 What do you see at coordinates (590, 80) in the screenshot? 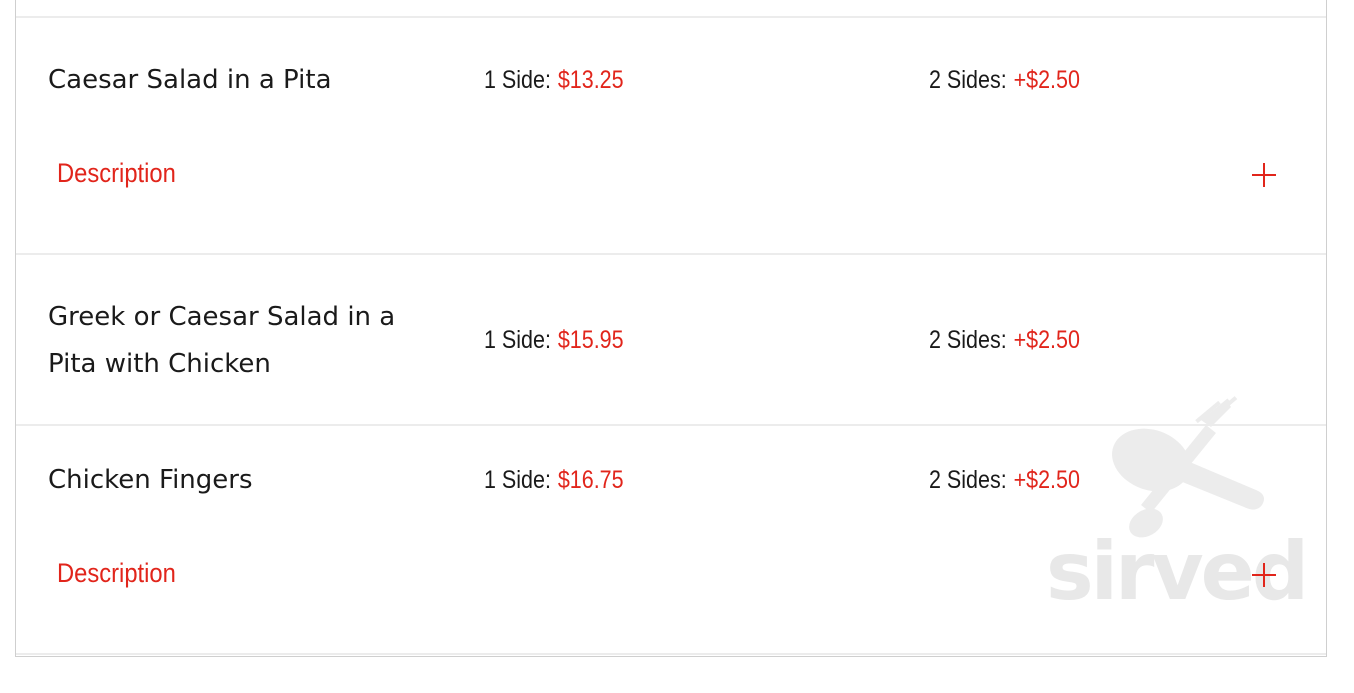
I see `one-side-value: $13.25` at bounding box center [590, 80].